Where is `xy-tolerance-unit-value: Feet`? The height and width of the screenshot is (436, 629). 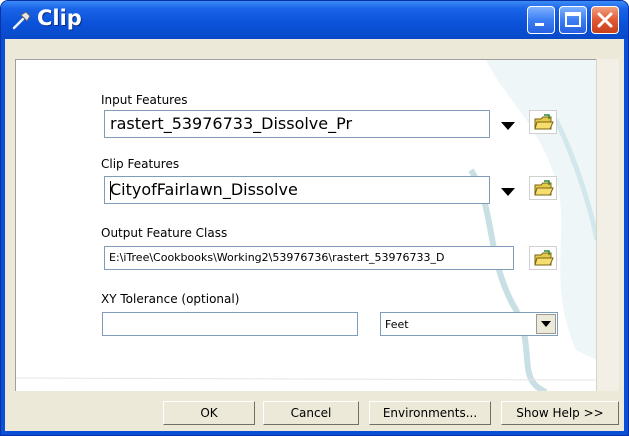
xy-tolerance-unit-value: Feet is located at coordinates (397, 324).